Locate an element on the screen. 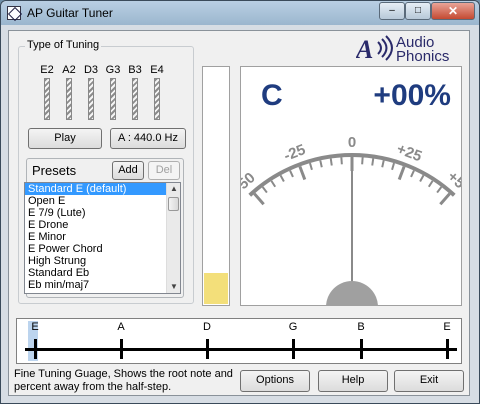 The height and width of the screenshot is (404, 480). string-label: E4 is located at coordinates (157, 70).